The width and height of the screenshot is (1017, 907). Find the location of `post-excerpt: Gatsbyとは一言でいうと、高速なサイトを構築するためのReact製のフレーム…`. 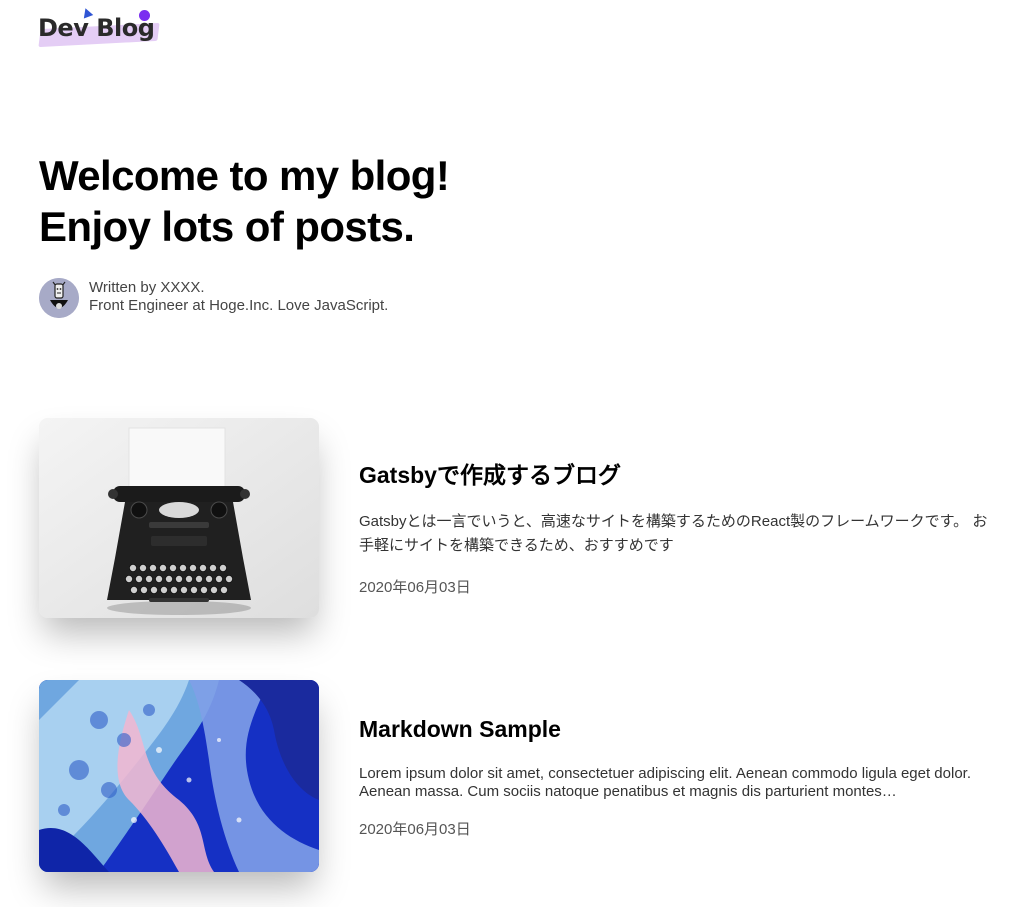

post-excerpt: Gatsbyとは一言でいうと、高速なサイトを構築するためのReact製のフレーム… is located at coordinates (673, 533).